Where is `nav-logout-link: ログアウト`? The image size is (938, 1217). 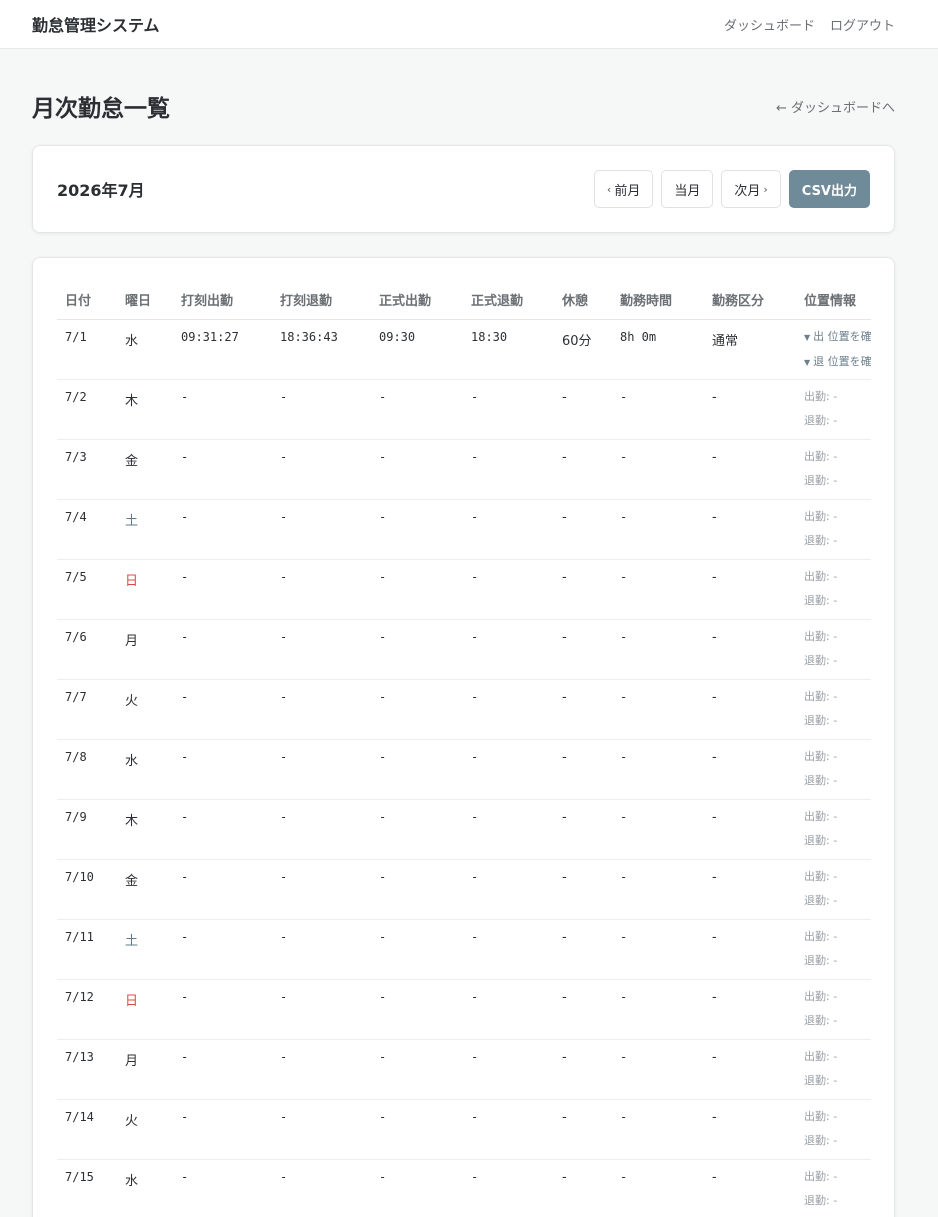 nav-logout-link: ログアウト is located at coordinates (862, 24).